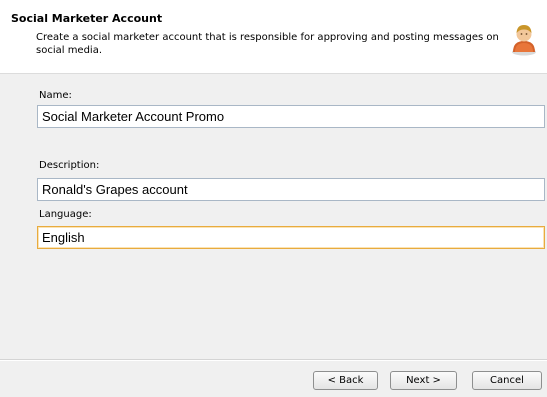 The width and height of the screenshot is (547, 397). What do you see at coordinates (345, 380) in the screenshot?
I see `back-button: < Back` at bounding box center [345, 380].